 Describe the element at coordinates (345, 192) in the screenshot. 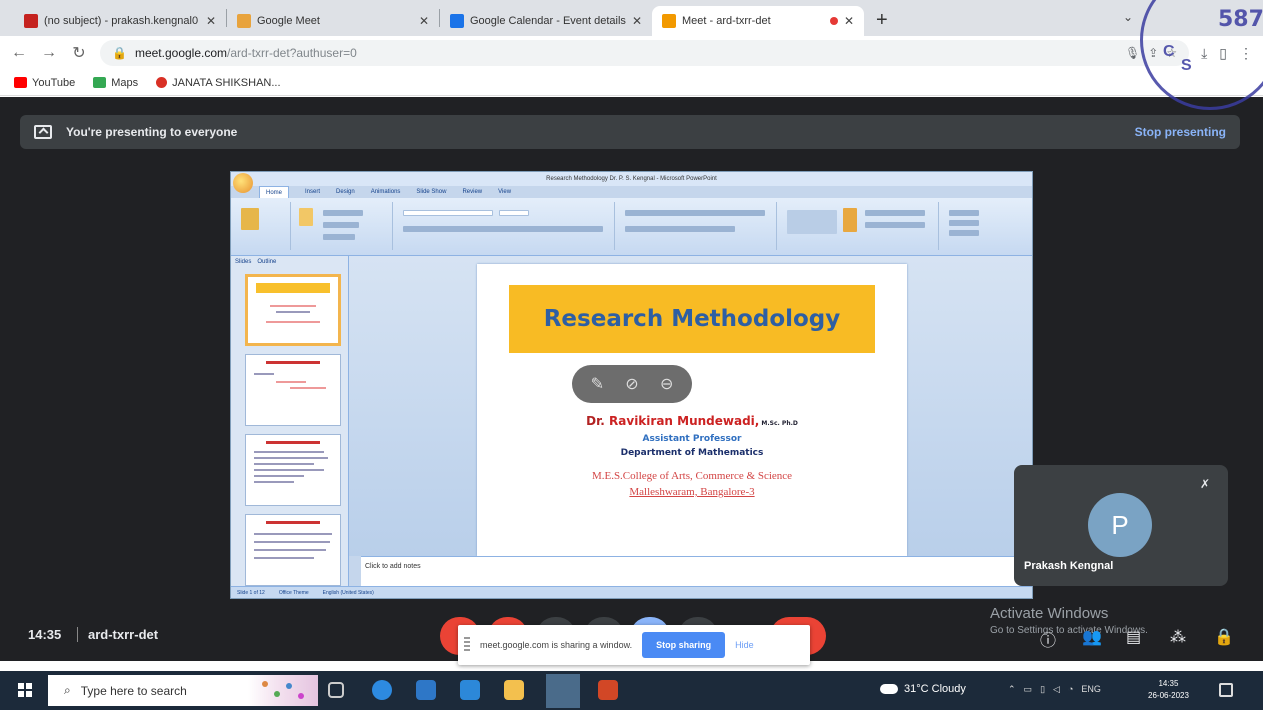

I see `ppt-tab: Design` at that location.